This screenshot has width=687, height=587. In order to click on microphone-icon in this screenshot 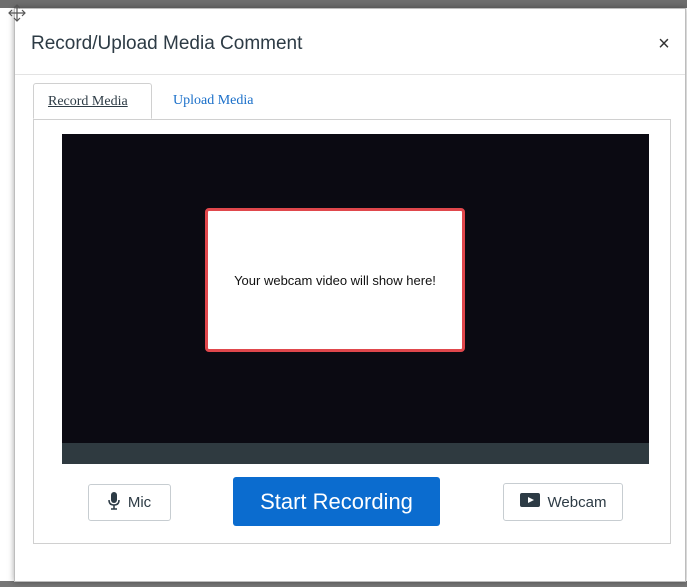, I will do `click(114, 503)`.